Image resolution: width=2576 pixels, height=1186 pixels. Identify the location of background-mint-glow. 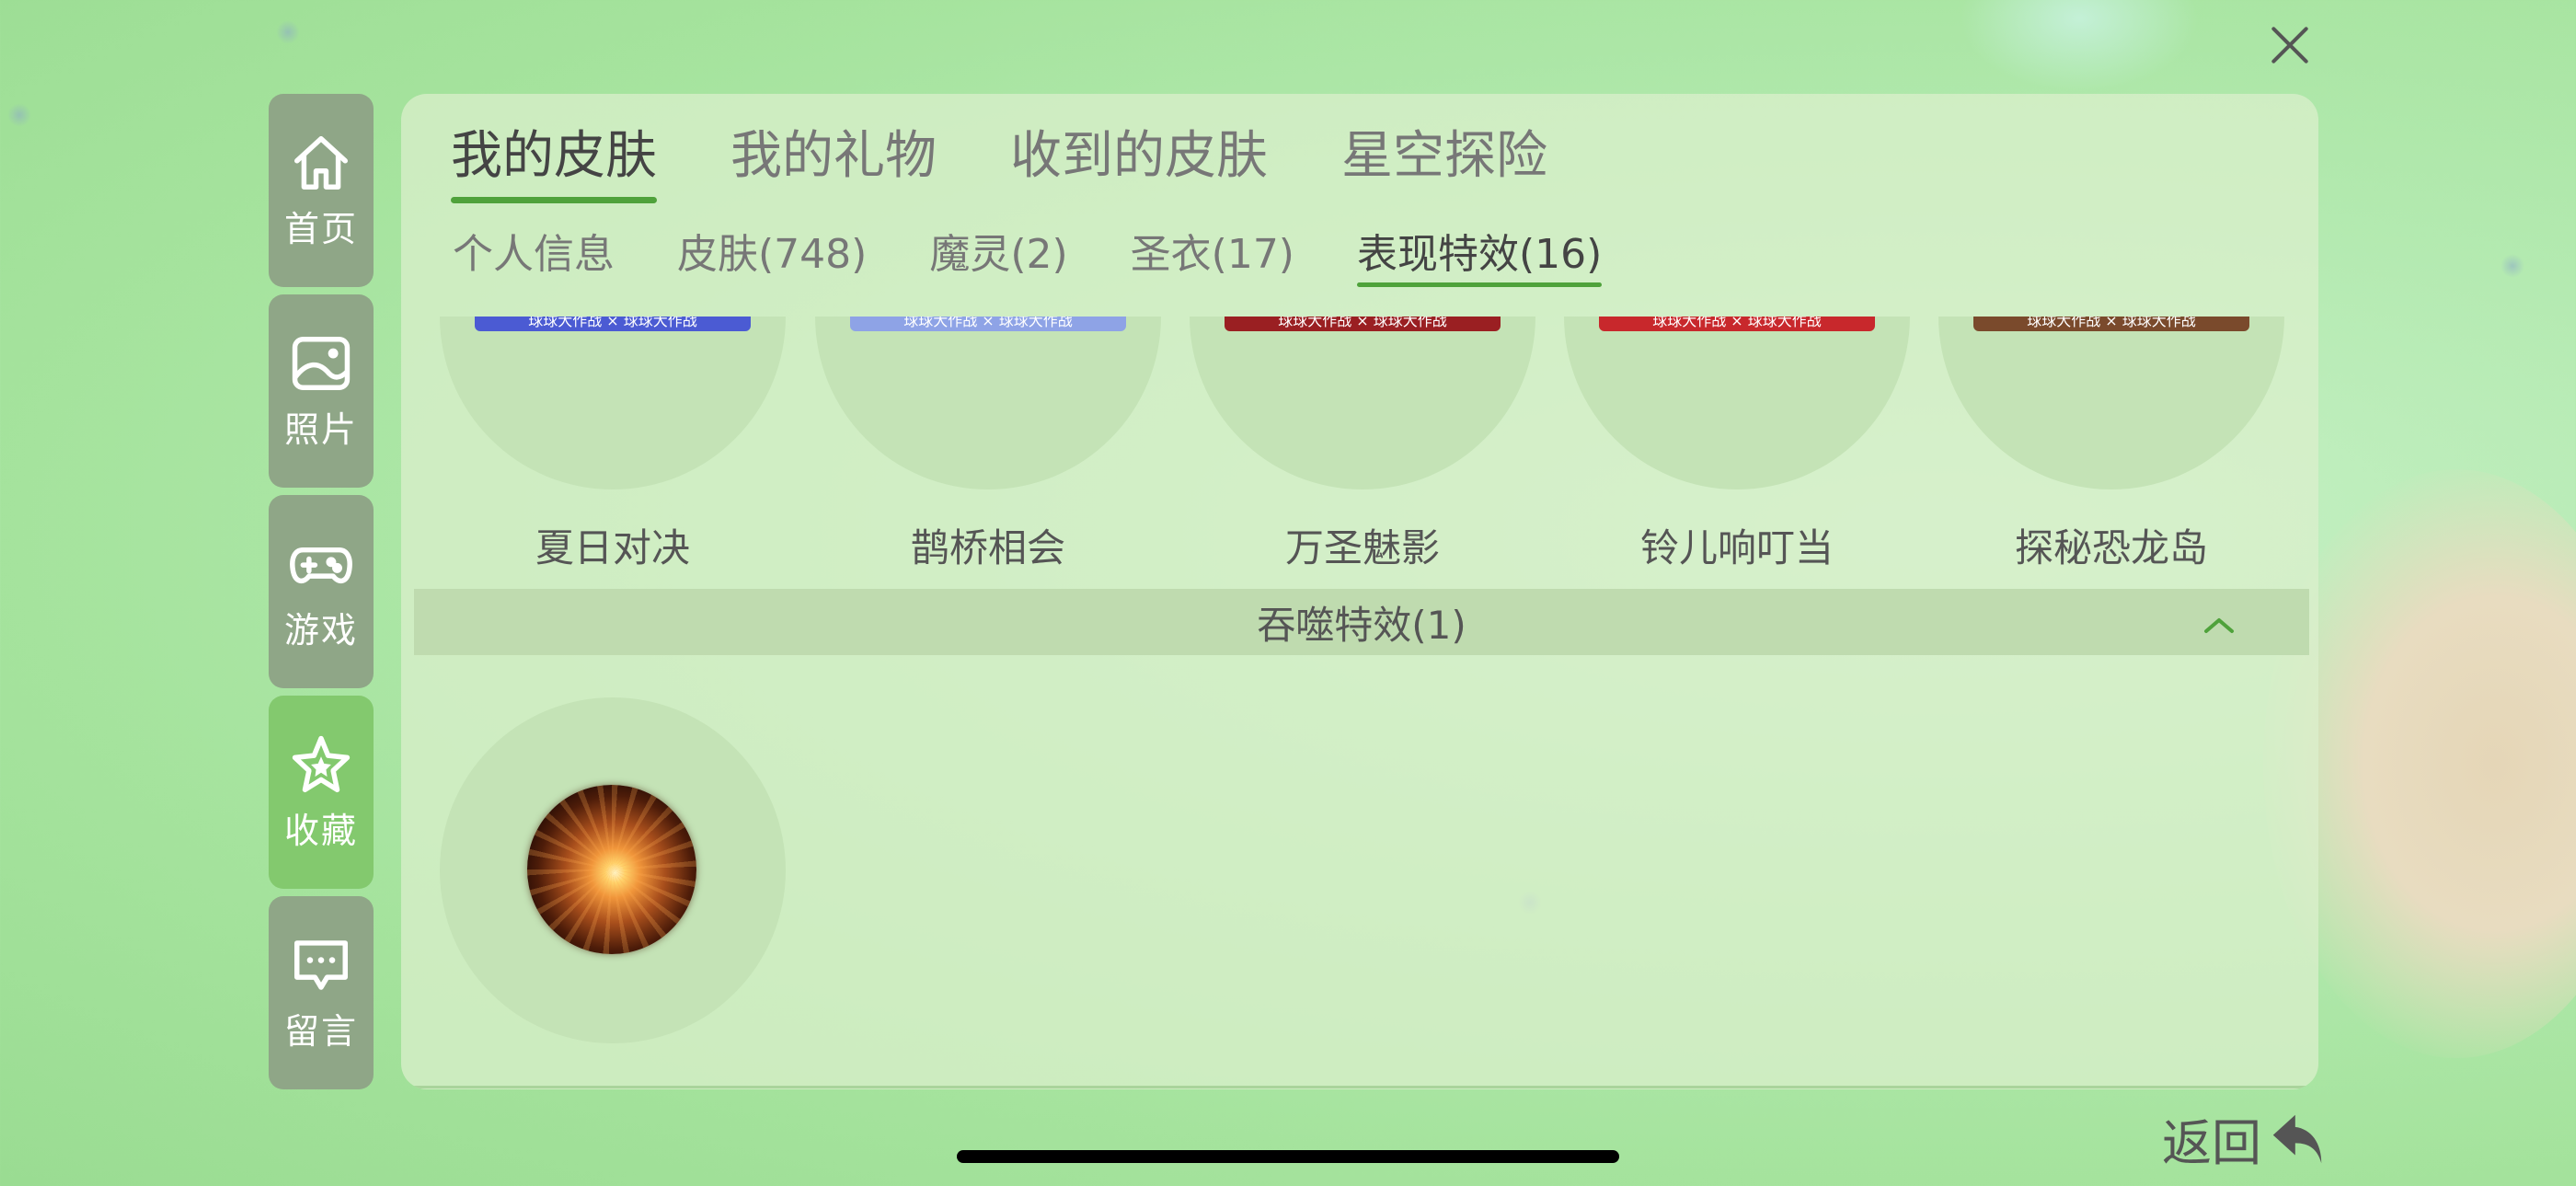
(2079, 46).